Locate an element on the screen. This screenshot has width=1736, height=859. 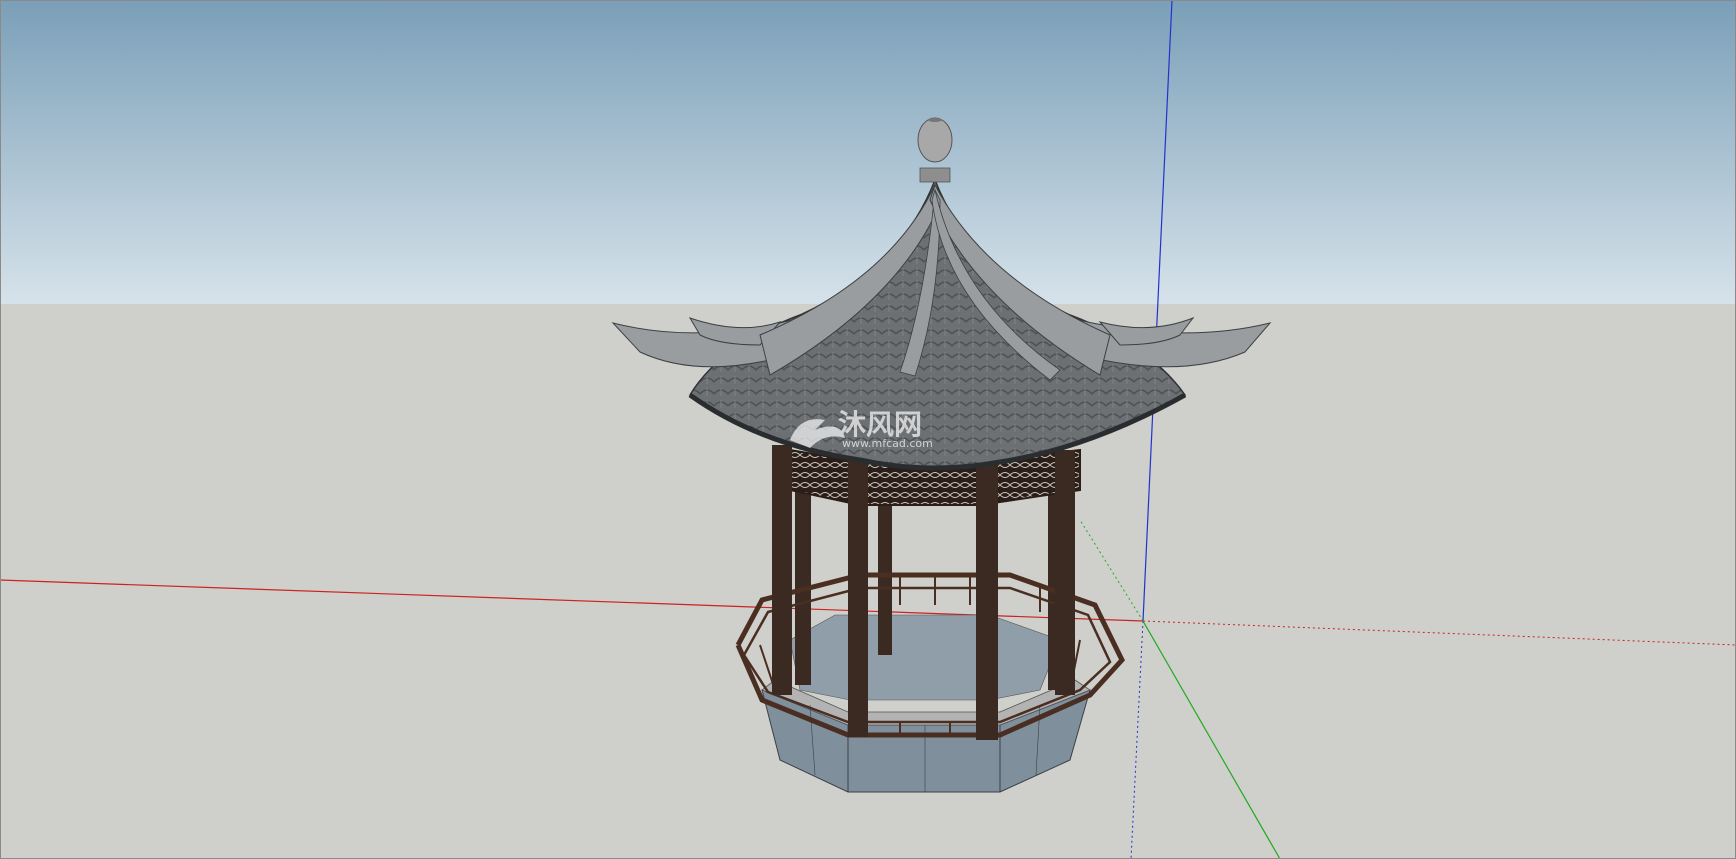
pillar-front-mid-right is located at coordinates (987, 597).